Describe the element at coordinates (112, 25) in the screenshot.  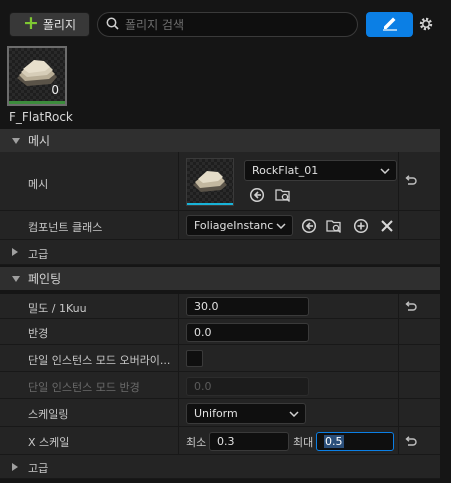
I see `search-icon` at that location.